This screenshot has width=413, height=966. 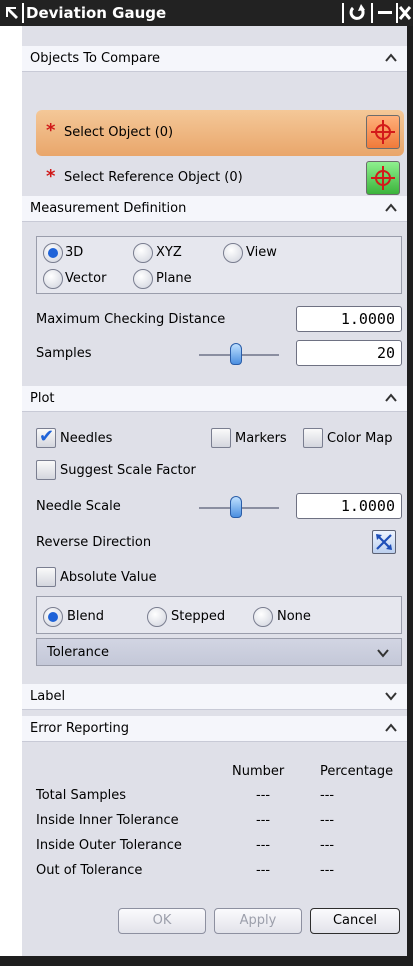 What do you see at coordinates (219, 652) in the screenshot?
I see `tolerance-subgroup-header: Tolerance` at bounding box center [219, 652].